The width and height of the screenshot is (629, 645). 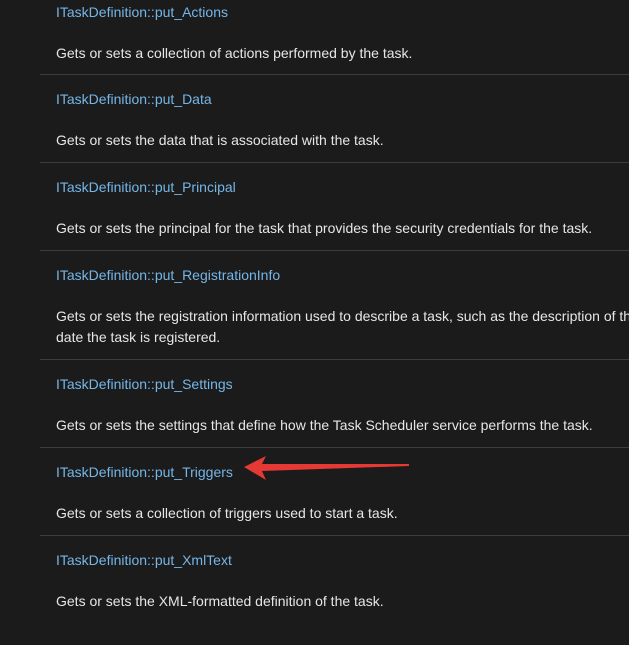 I want to click on method-link-put-registrationinfo: ITaskDefinition::put_RegistrationInfo, so click(x=168, y=275).